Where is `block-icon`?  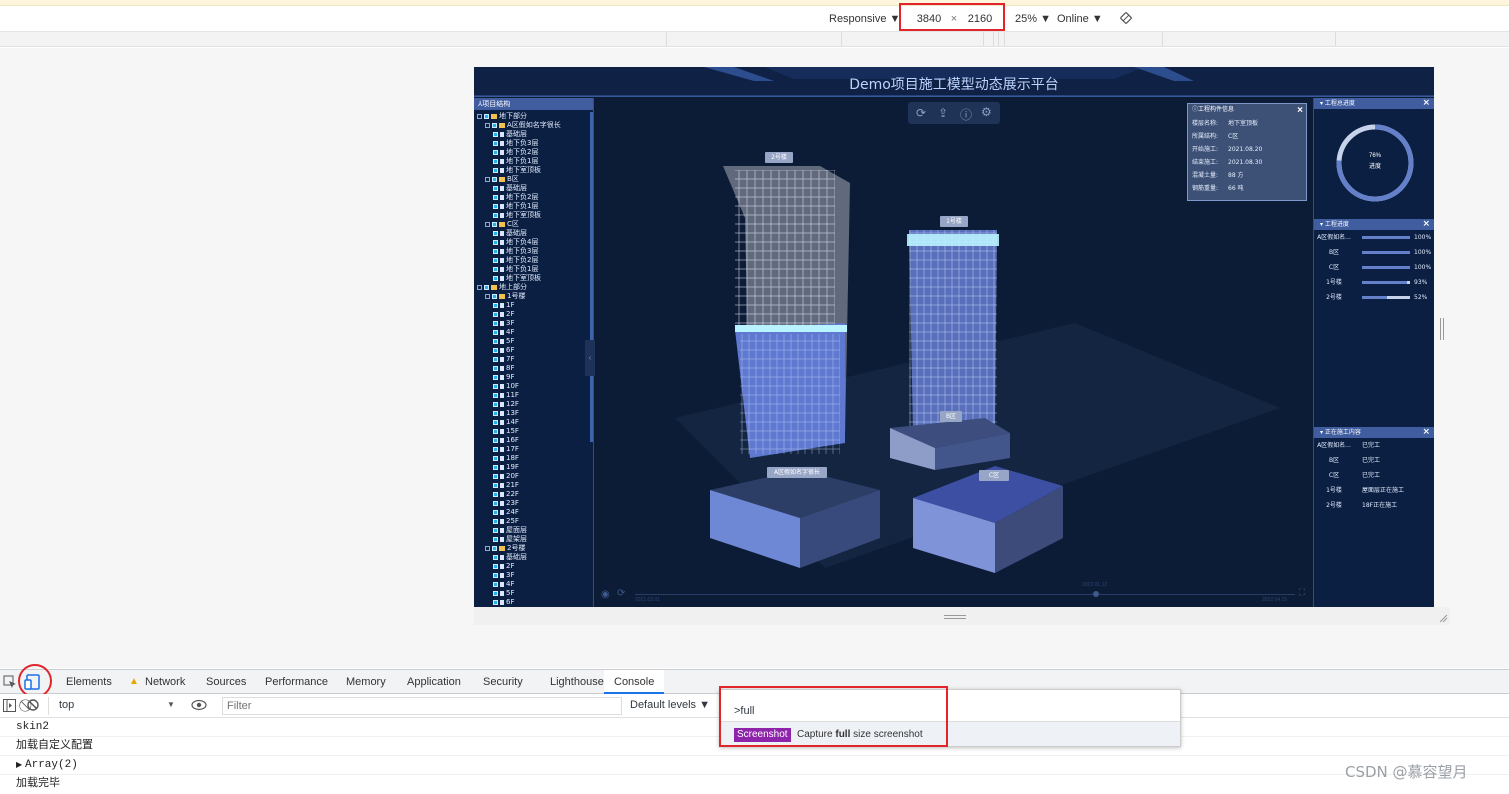
block-icon is located at coordinates (33, 705).